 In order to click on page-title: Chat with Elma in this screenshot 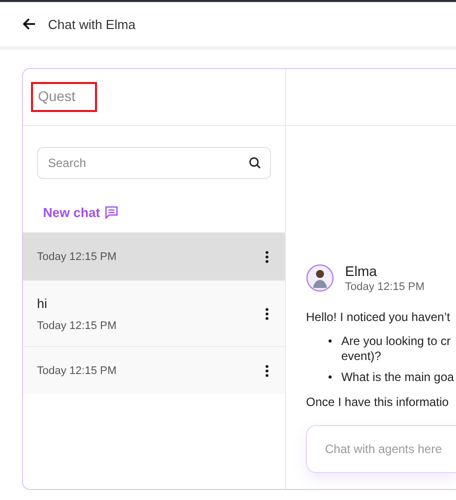, I will do `click(92, 24)`.